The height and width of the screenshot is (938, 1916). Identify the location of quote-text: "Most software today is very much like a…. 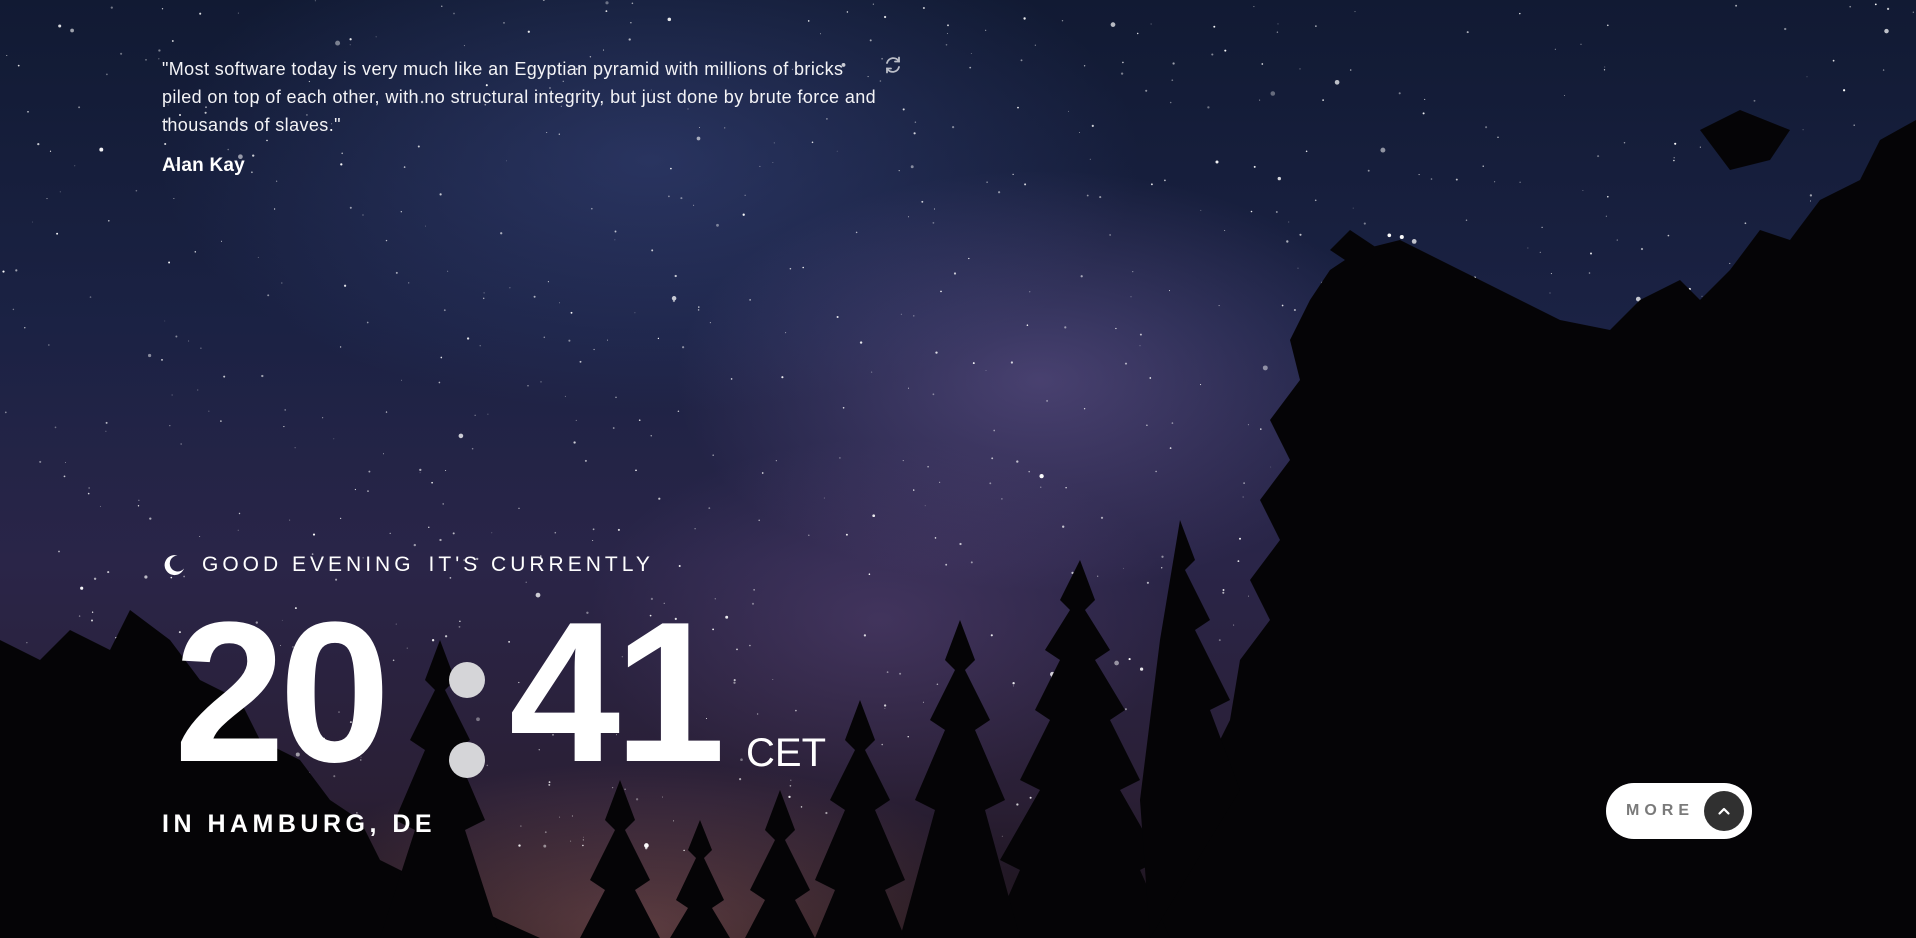
(519, 97).